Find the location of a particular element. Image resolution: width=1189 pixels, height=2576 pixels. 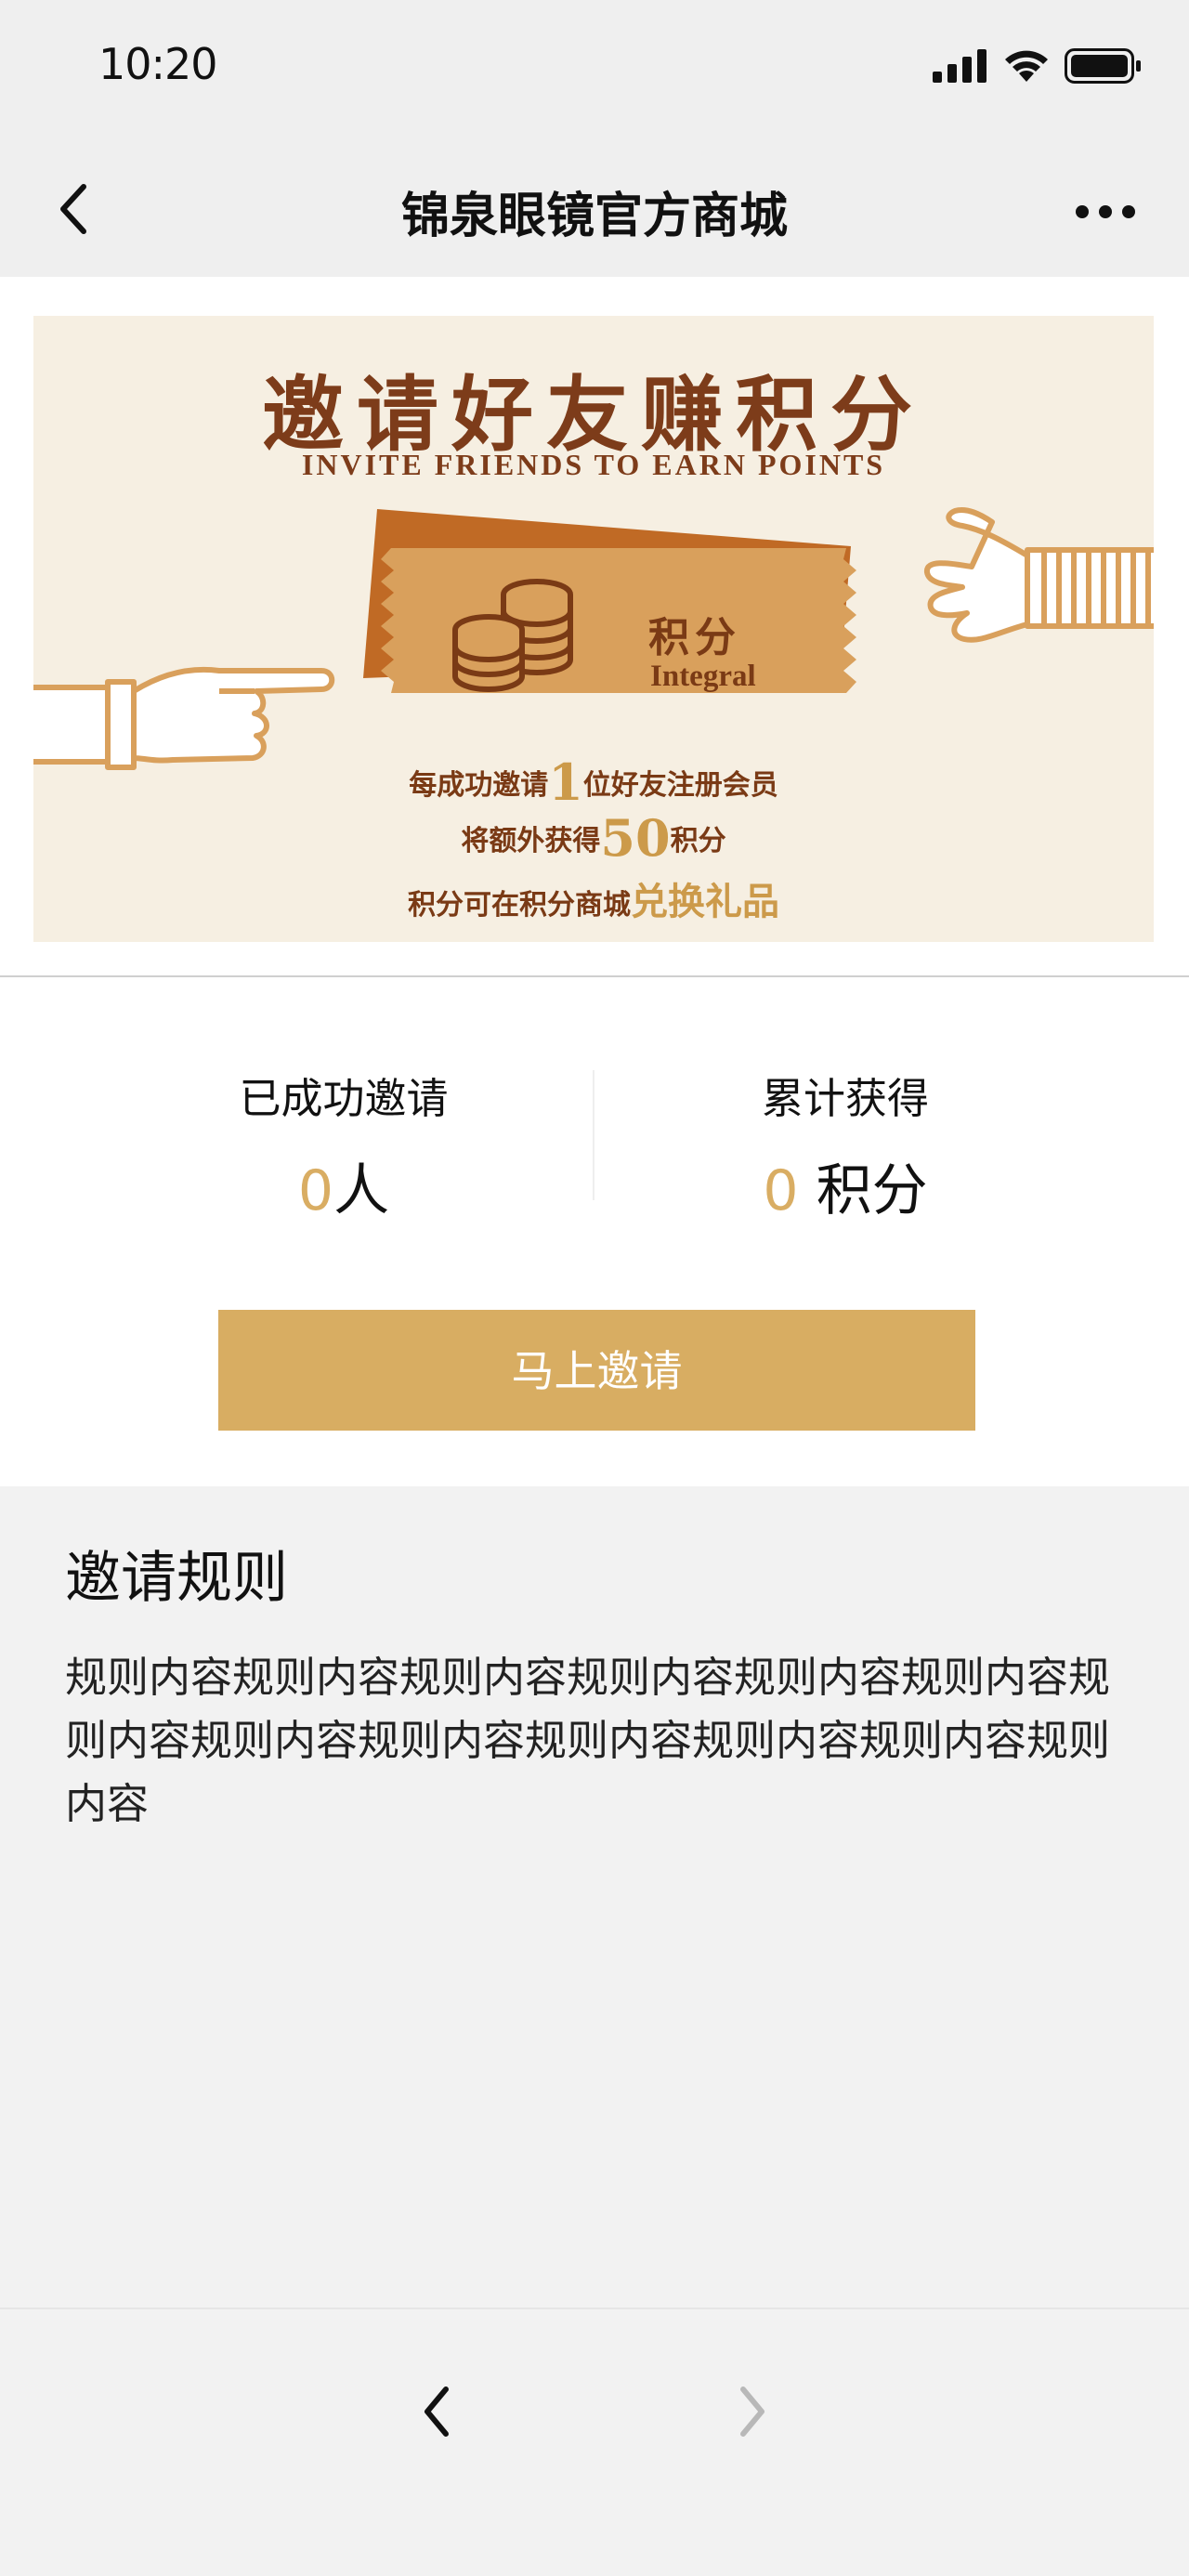

signal-icon is located at coordinates (959, 66).